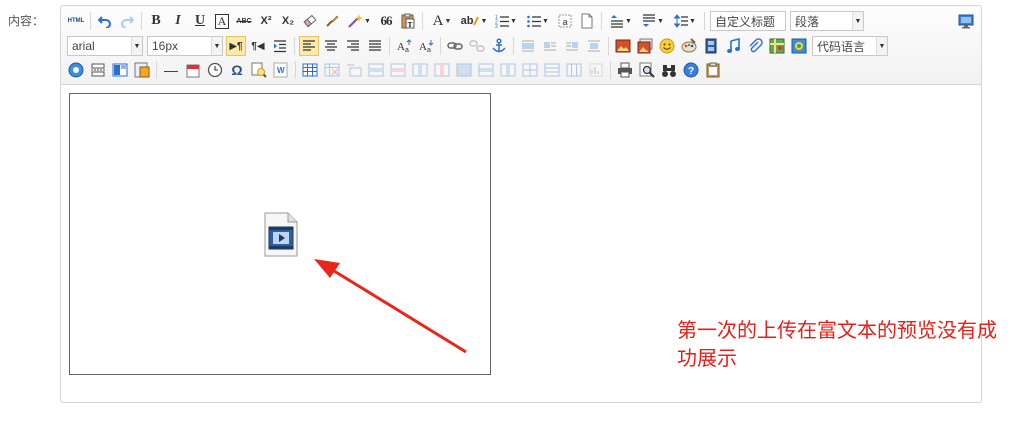  What do you see at coordinates (105, 21) in the screenshot?
I see `undo-button` at bounding box center [105, 21].